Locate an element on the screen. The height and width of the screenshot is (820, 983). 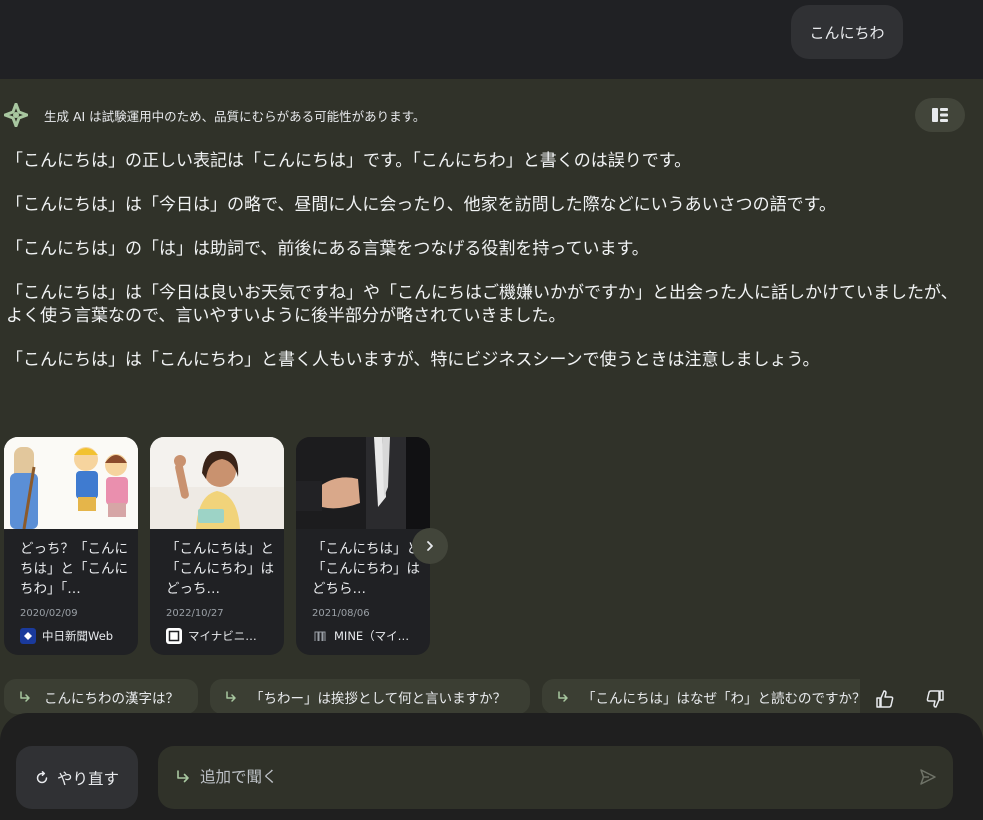
related-question-chip: 「ちわー」は挨拶として何と言いますか？ is located at coordinates (370, 696).